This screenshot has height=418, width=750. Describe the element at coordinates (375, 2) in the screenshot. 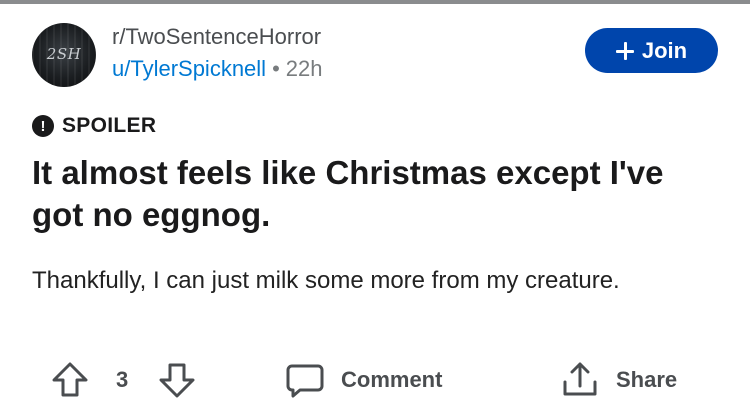

I see `top-border` at that location.